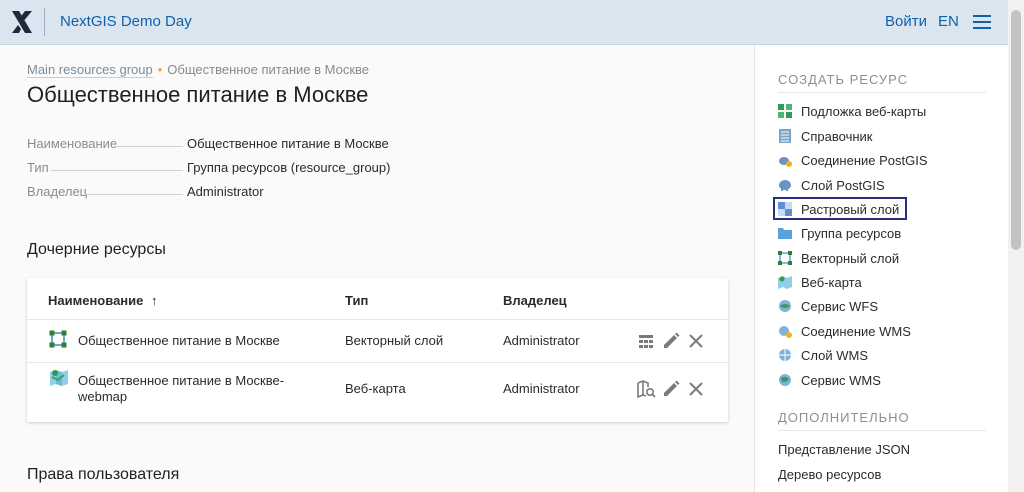 Image resolution: width=1024 pixels, height=492 pixels. What do you see at coordinates (843, 185) in the screenshot?
I see `sidebar-item-label: Слой PostGIS` at bounding box center [843, 185].